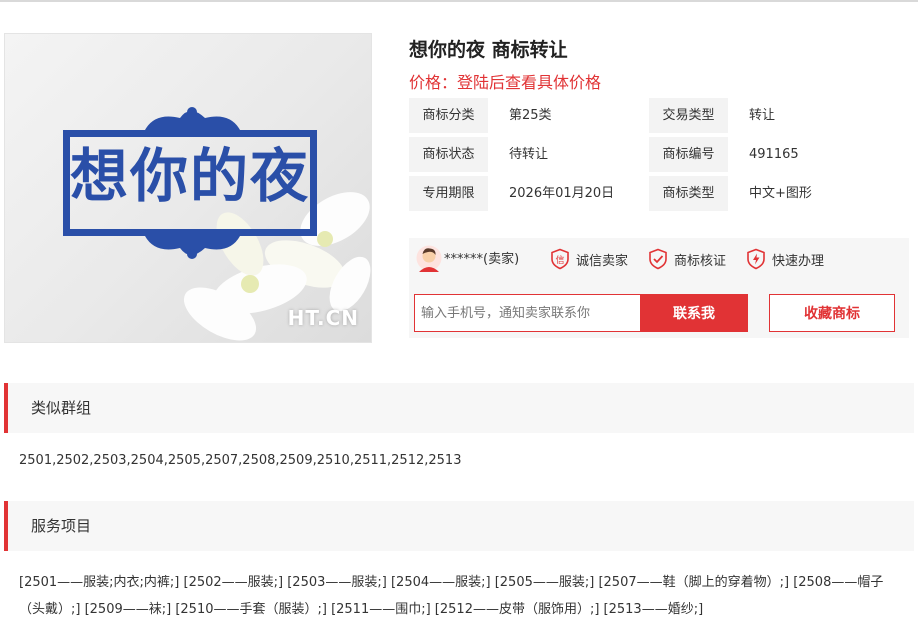 This screenshot has width=918, height=633. I want to click on attribute-row: 专用期限 2026年01月20日 商标类型 中文+图形, so click(659, 195).